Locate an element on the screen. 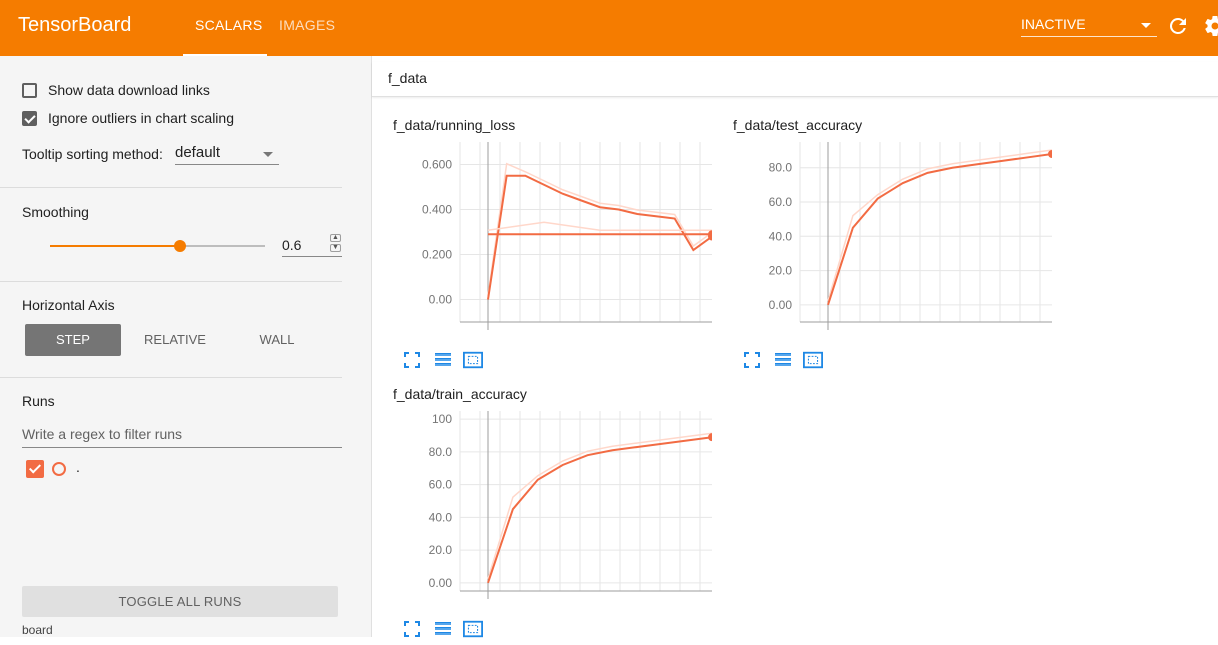 This screenshot has width=1218, height=645. smoothing-value: 0.6 is located at coordinates (292, 245).